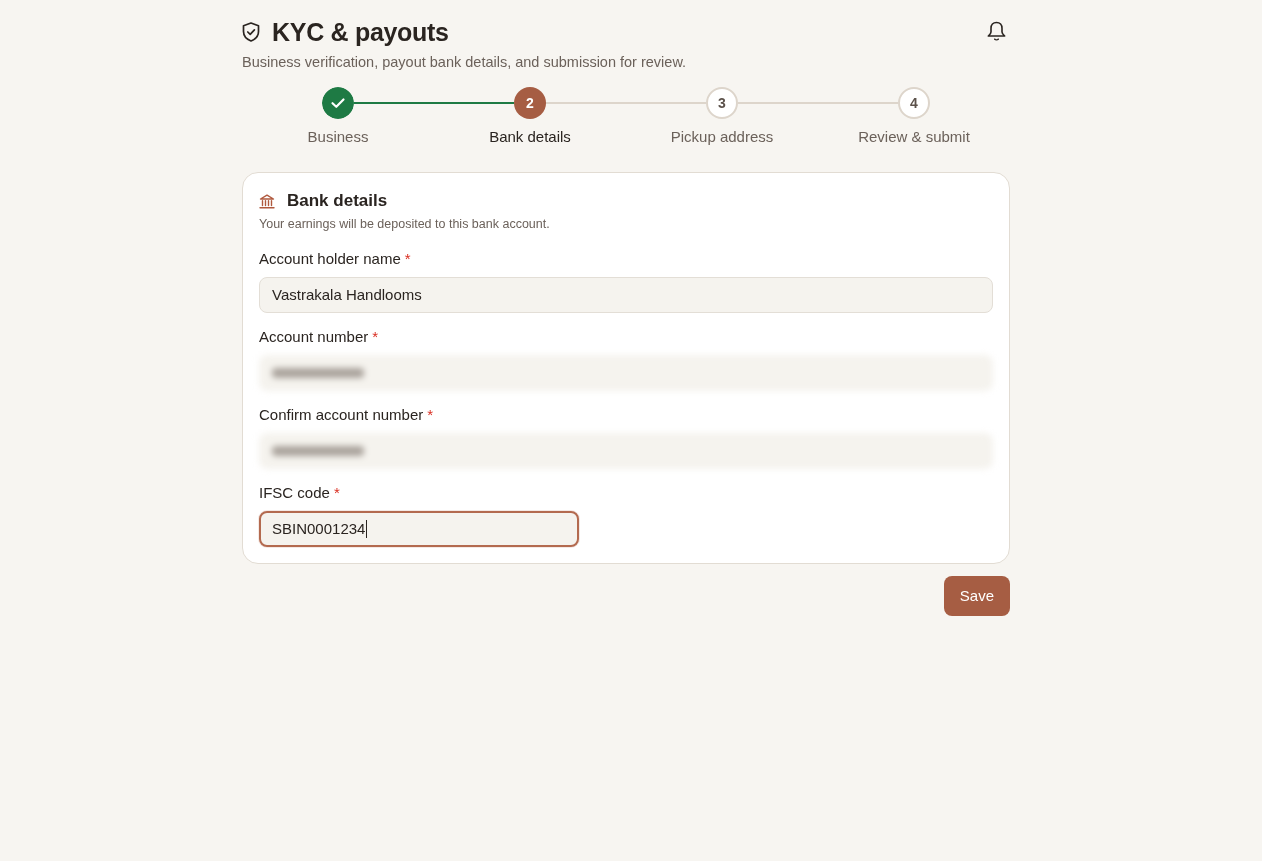 The height and width of the screenshot is (861, 1262). What do you see at coordinates (294, 493) in the screenshot?
I see `field-label: IFSC code` at bounding box center [294, 493].